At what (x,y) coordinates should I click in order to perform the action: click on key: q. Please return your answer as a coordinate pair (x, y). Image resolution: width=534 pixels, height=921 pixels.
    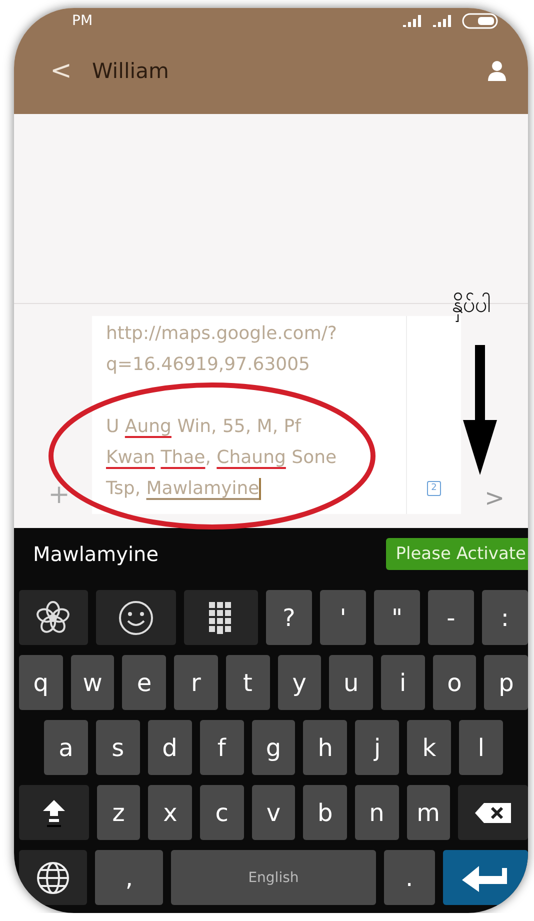
    Looking at the image, I should click on (41, 682).